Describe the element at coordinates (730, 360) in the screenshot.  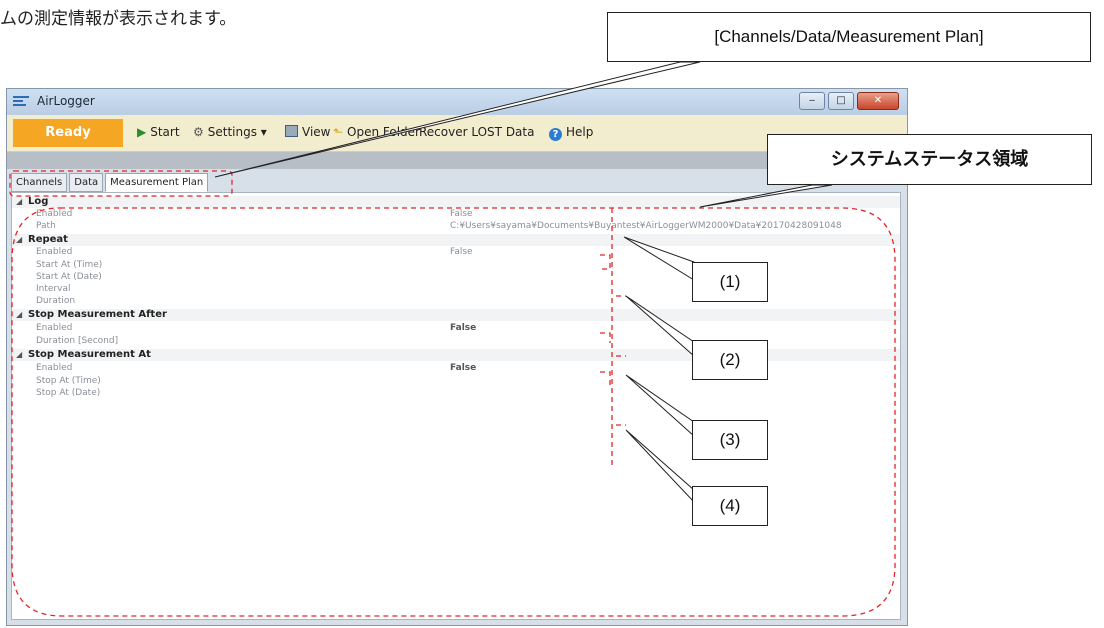
I see `callout-2: (2)` at that location.